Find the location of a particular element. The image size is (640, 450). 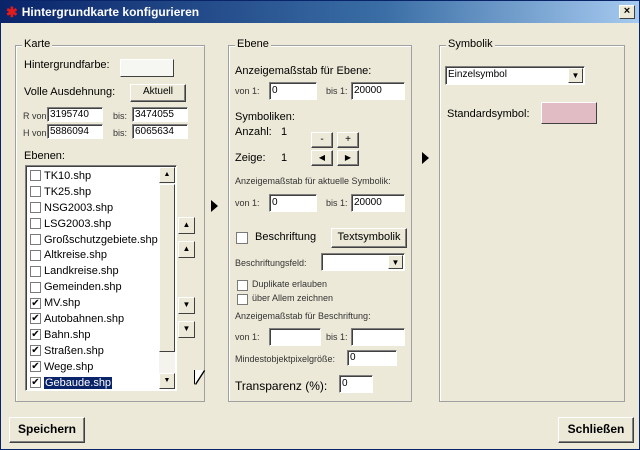

text-symbology-button: Textsymbolik is located at coordinates (369, 238).